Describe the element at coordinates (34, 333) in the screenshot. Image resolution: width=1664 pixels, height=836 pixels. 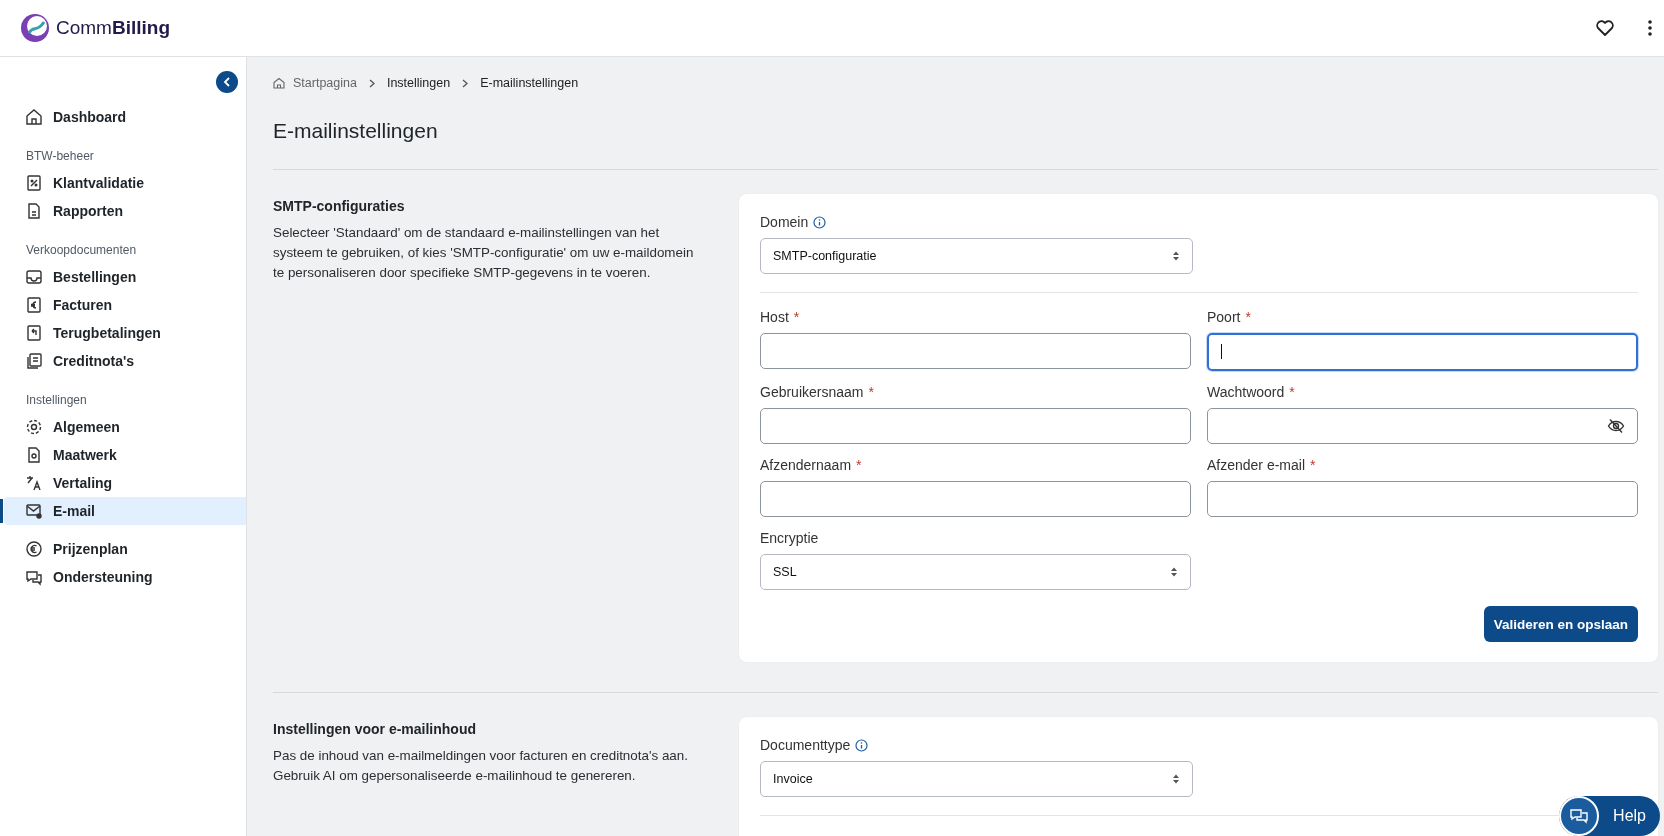
I see `refund-icon` at that location.